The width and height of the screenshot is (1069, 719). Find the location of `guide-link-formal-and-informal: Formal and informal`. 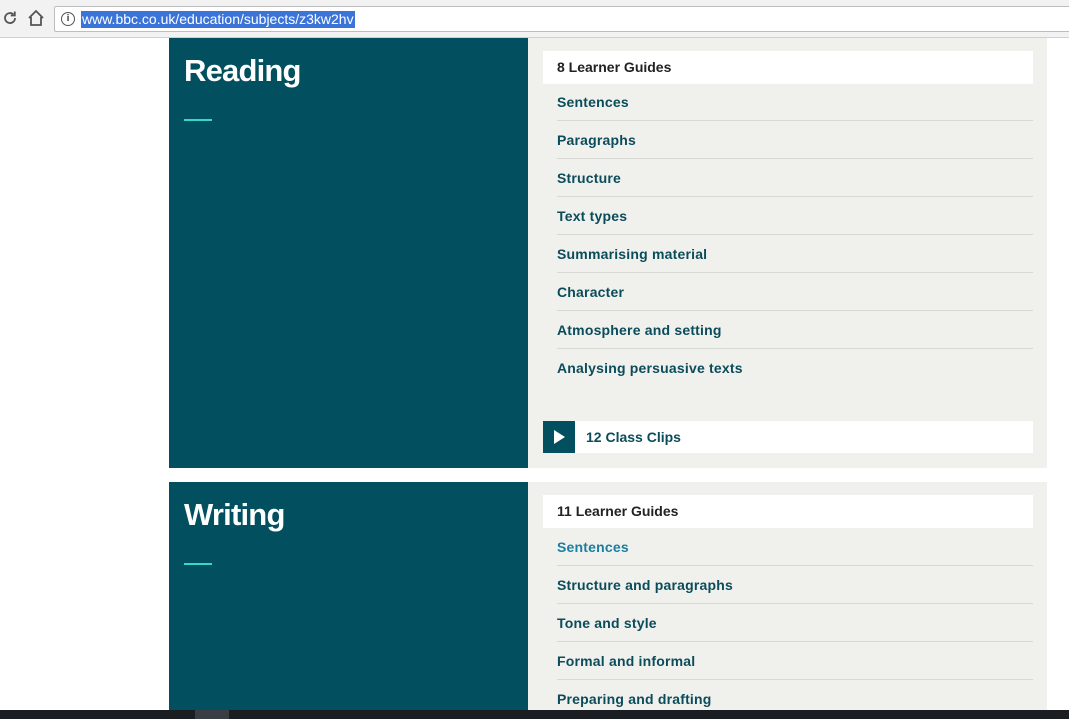

guide-link-formal-and-informal: Formal and informal is located at coordinates (795, 661).